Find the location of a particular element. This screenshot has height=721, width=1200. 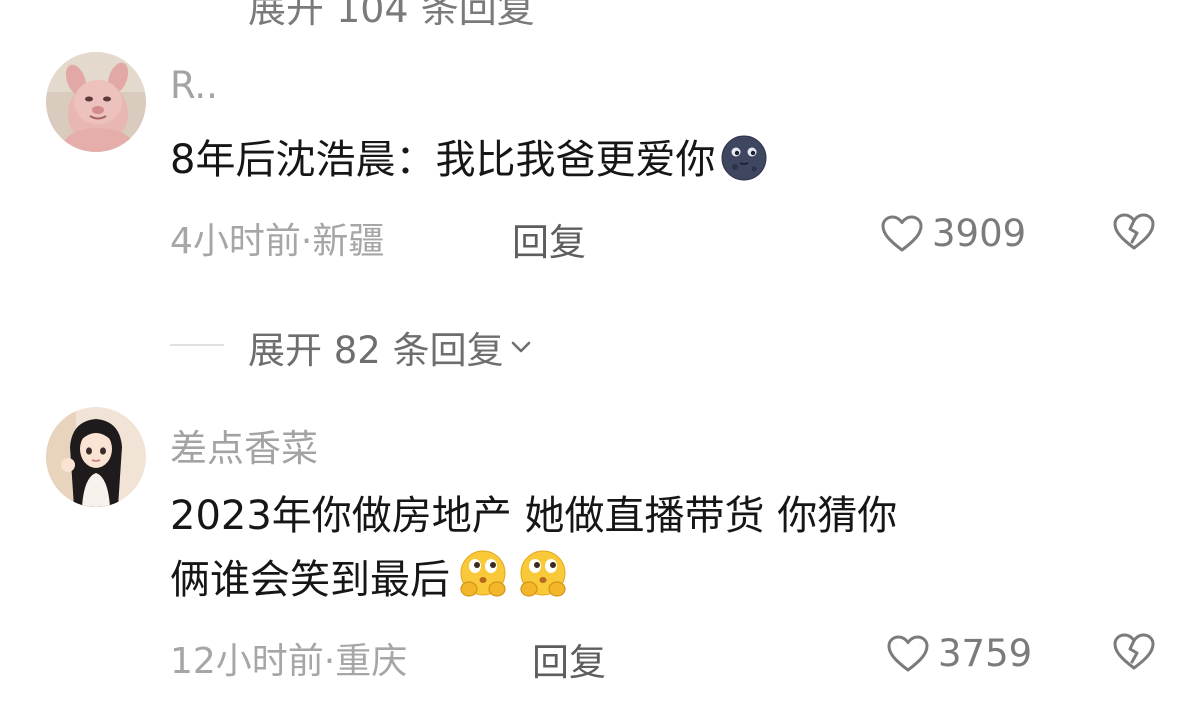

comment-text: 8年后沈浩晨：我比我爸更爱你 is located at coordinates (468, 164).